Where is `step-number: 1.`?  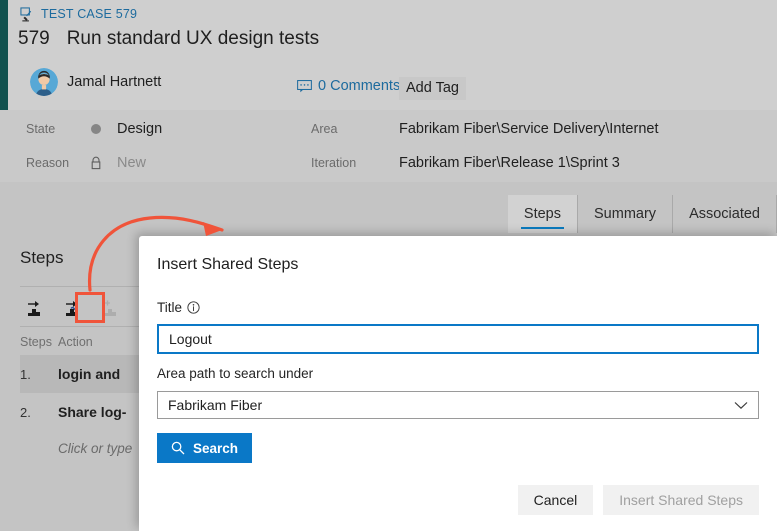
step-number: 1. is located at coordinates (25, 374).